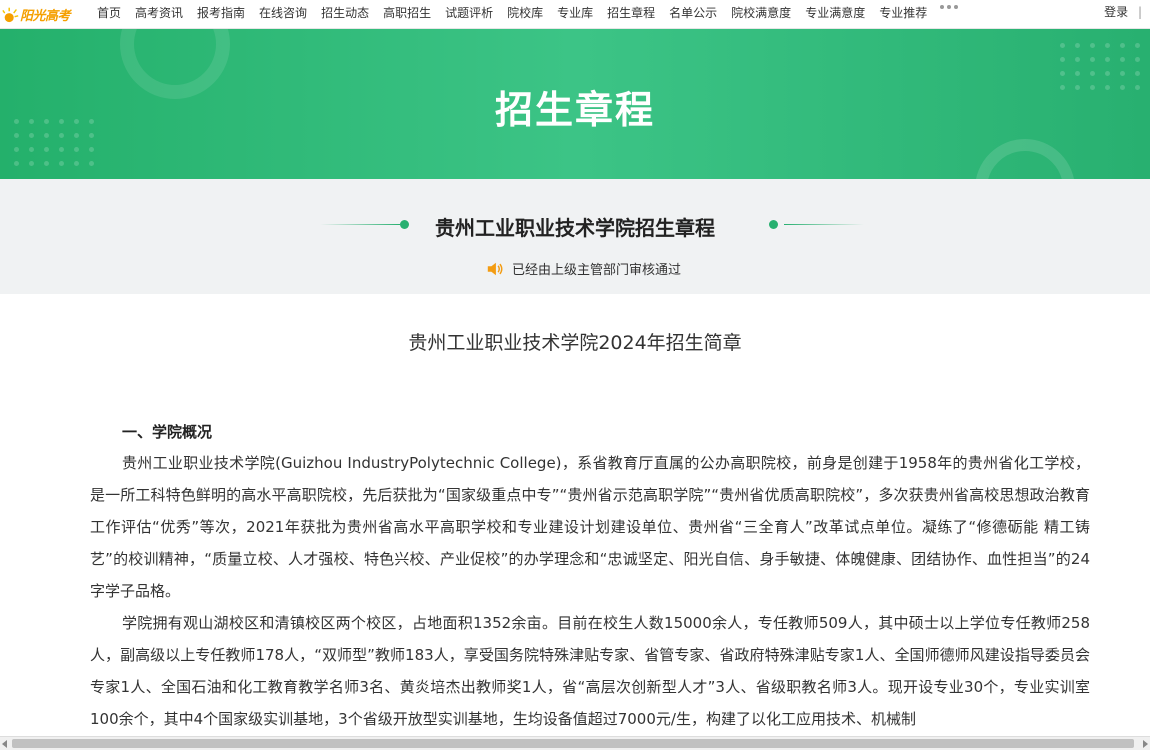 This screenshot has height=750, width=1150. I want to click on nav-item-admission-news: 招生动态, so click(345, 12).